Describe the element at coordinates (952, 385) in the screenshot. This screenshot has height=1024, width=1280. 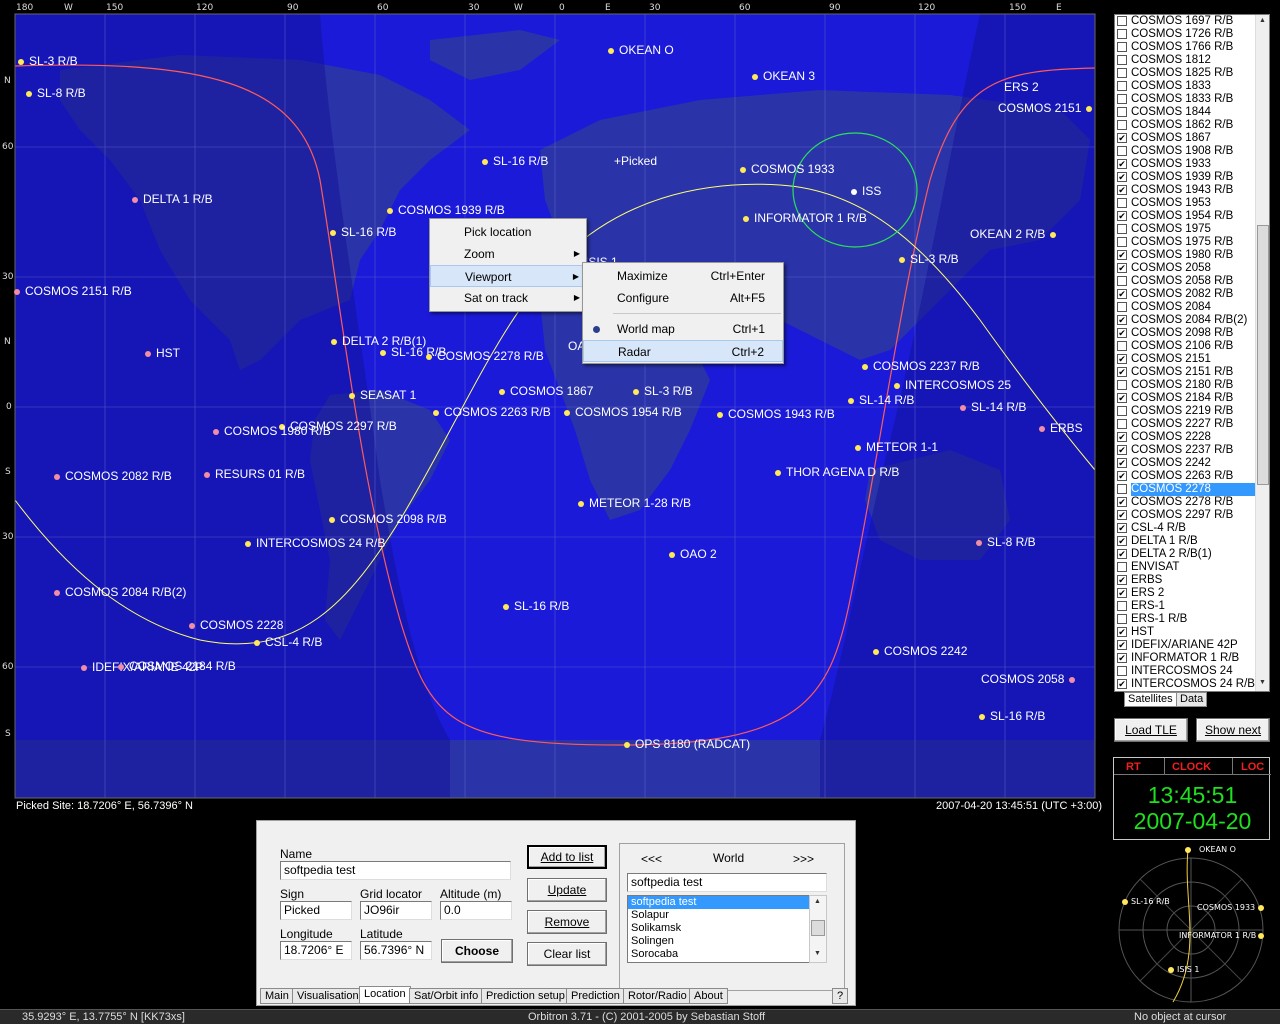
I see `satellite-marker: INTERCOSMOS 25` at that location.